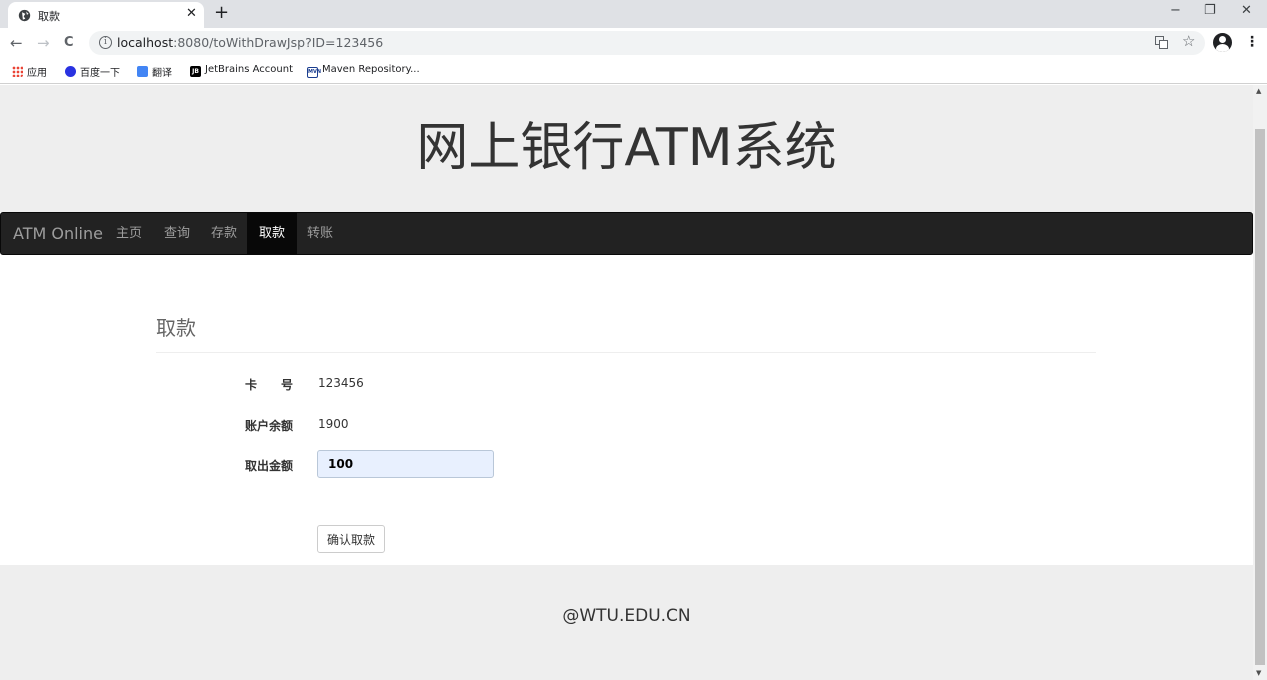 Image resolution: width=1267 pixels, height=680 pixels. I want to click on jetbrains-icon: JB, so click(195, 71).